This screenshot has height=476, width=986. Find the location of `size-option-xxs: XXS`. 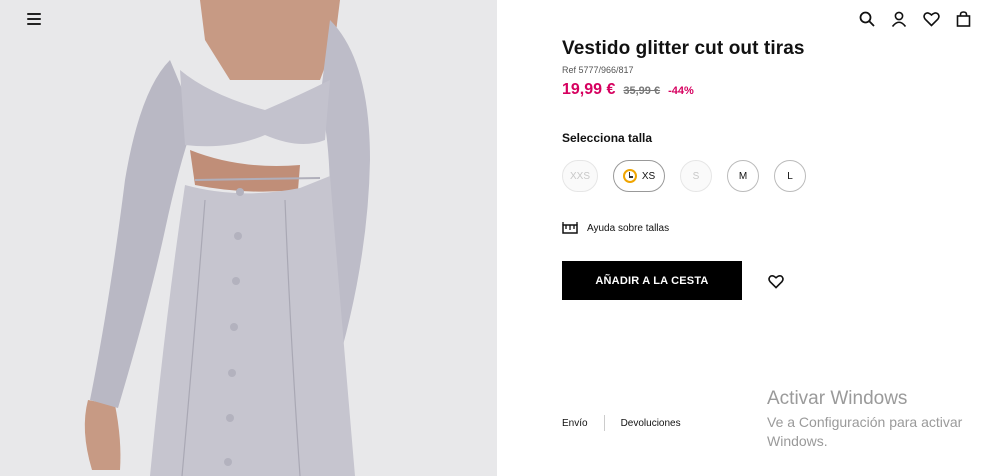

size-option-xxs: XXS is located at coordinates (580, 176).